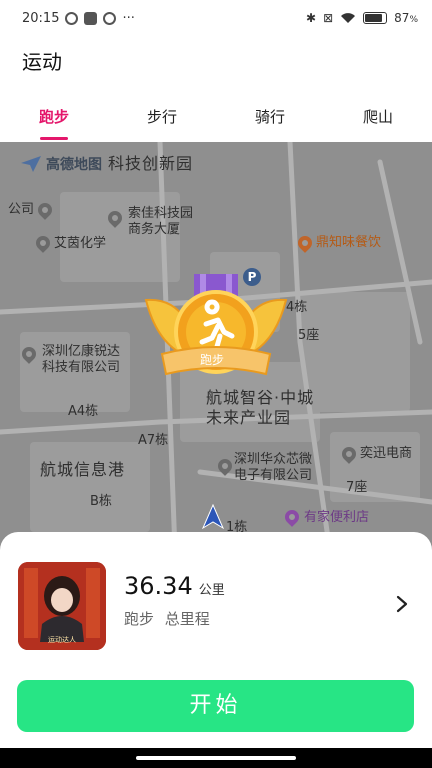  I want to click on map-label-a7: A7栋, so click(153, 440).